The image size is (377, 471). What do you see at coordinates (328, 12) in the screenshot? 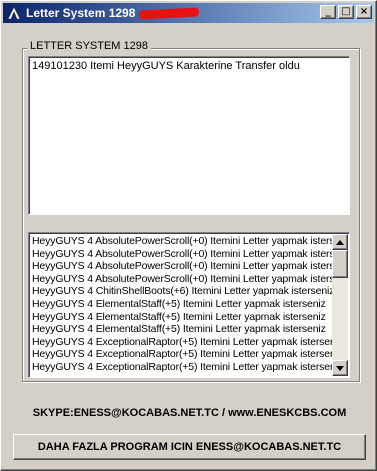
I see `minimize-button: _` at bounding box center [328, 12].